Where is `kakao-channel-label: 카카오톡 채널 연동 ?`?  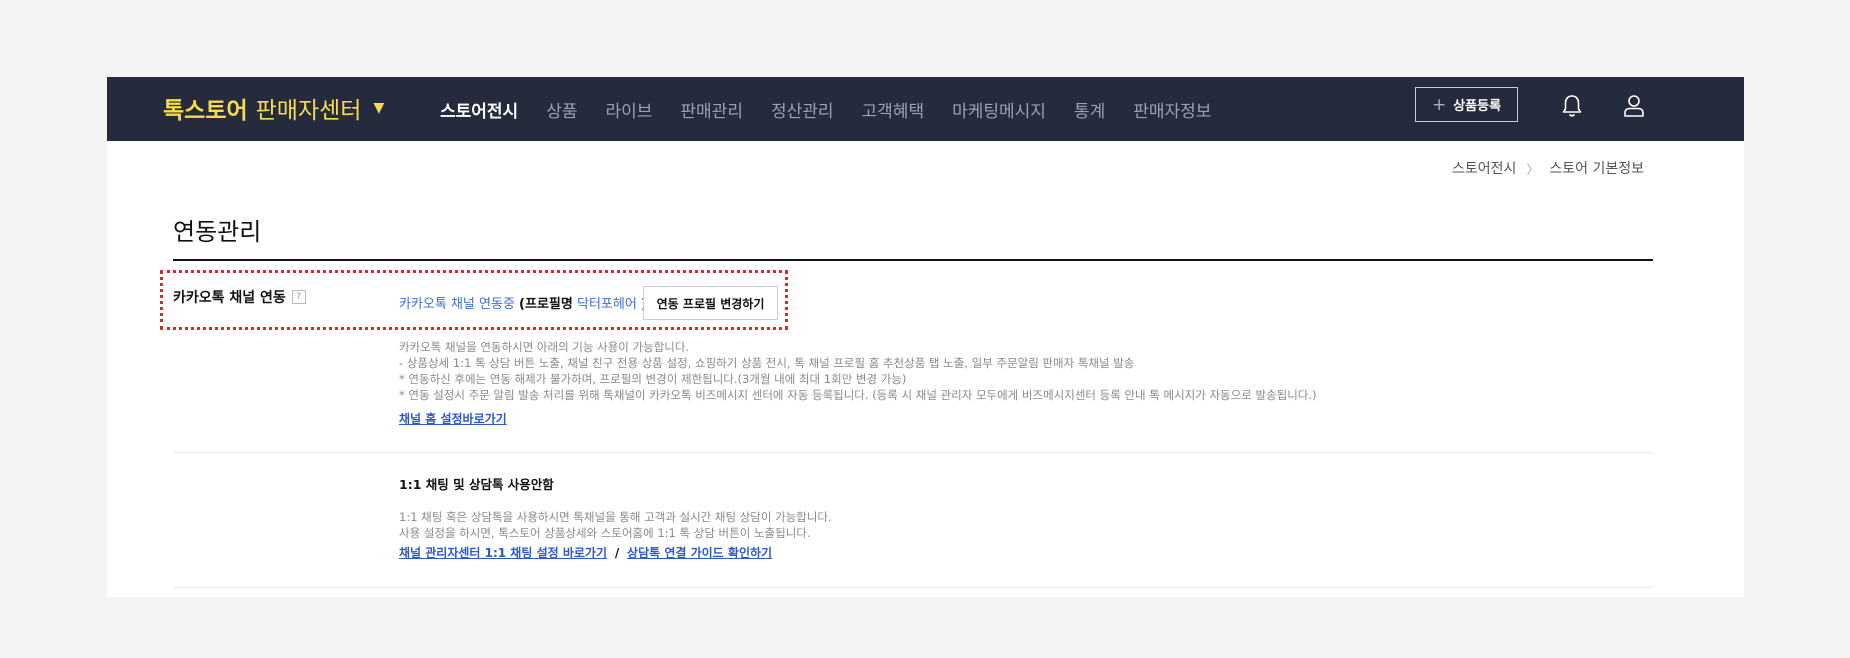 kakao-channel-label: 카카오톡 채널 연동 ? is located at coordinates (239, 297).